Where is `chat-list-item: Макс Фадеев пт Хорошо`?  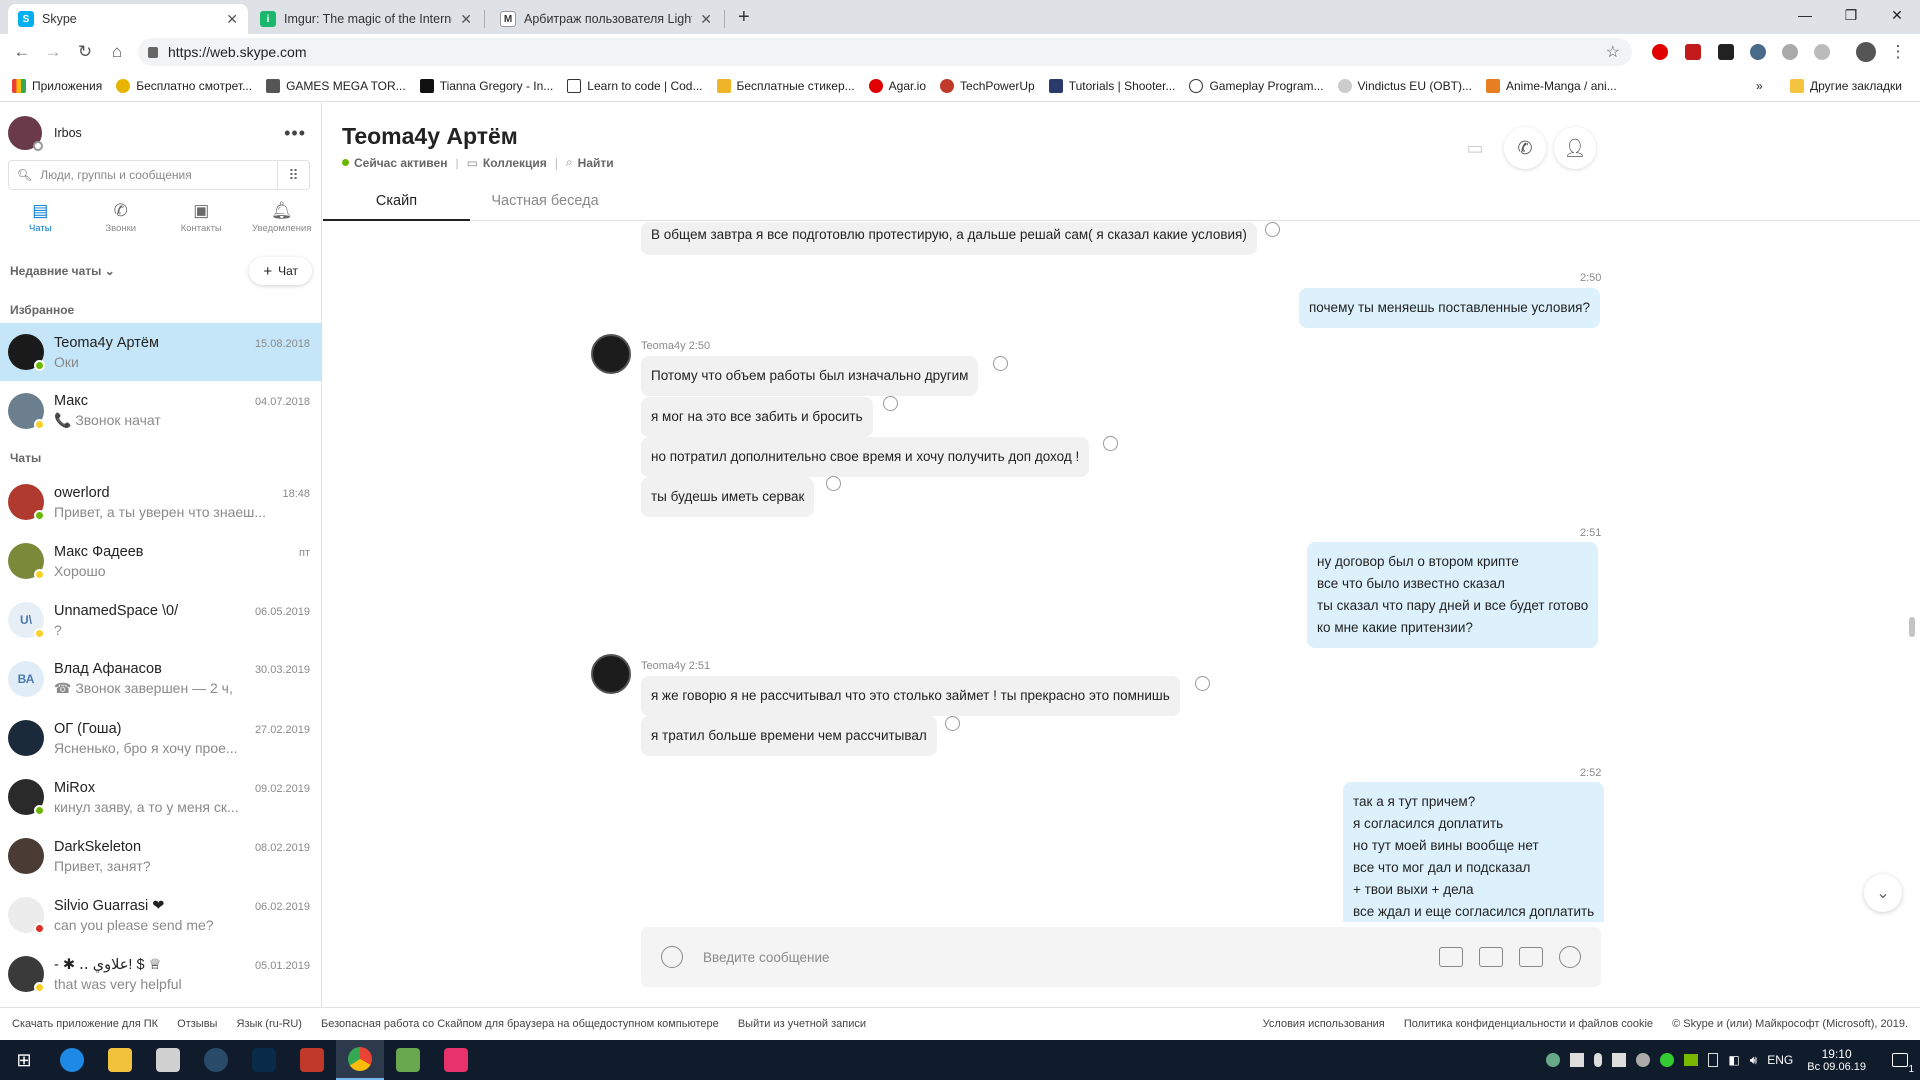
chat-list-item: Макс Фадеев пт Хорошо is located at coordinates (161, 561).